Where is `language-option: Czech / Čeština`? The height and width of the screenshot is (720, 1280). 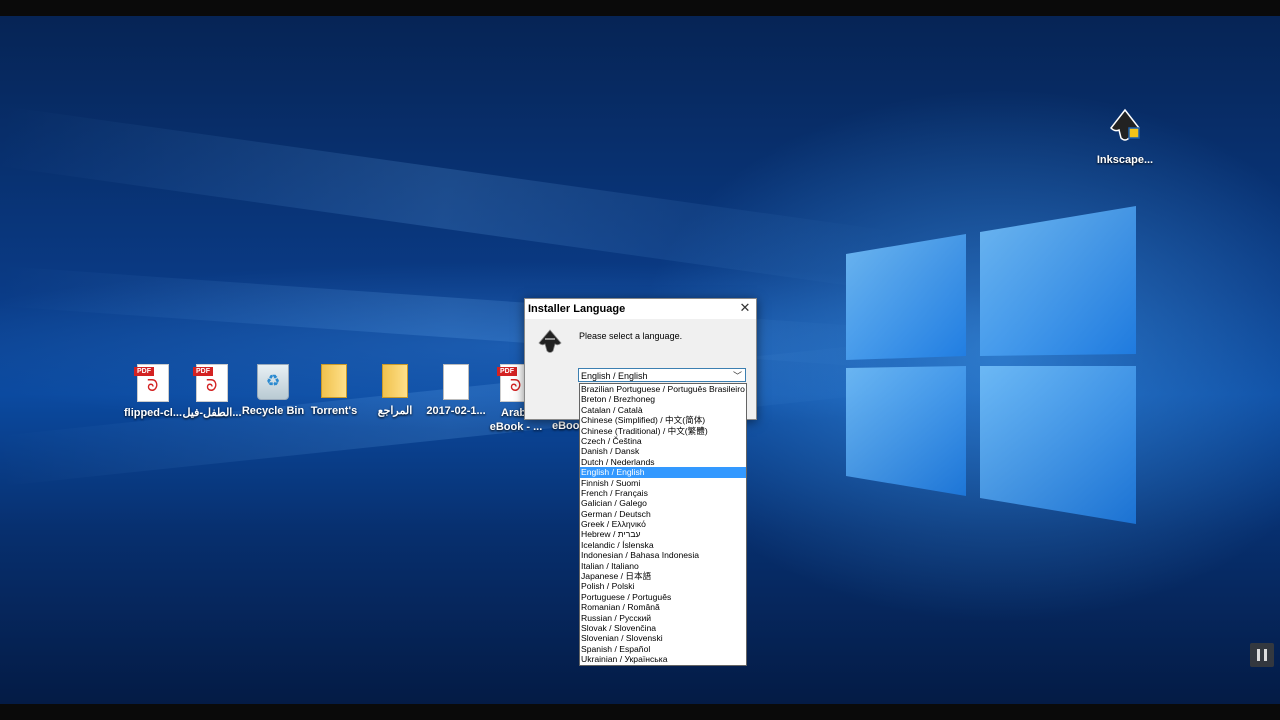 language-option: Czech / Čeština is located at coordinates (663, 441).